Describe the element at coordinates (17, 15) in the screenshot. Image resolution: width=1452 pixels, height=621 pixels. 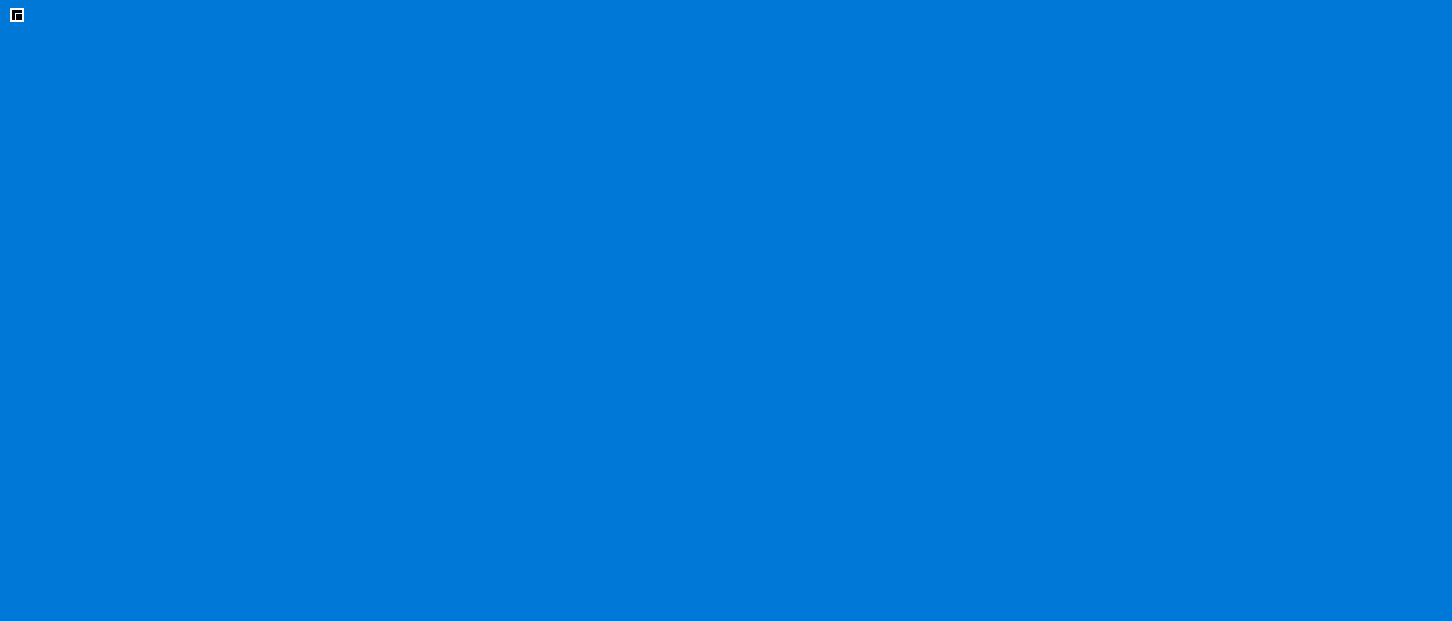
I see `app-icon` at that location.